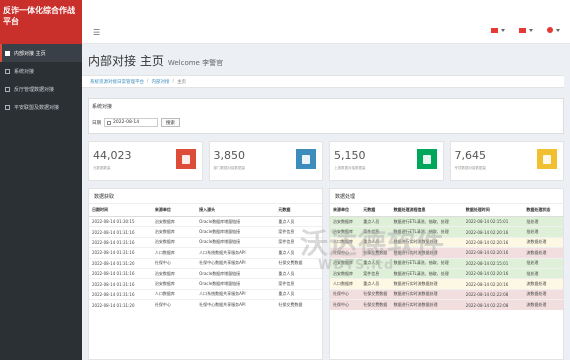 Image resolution: width=570 pixels, height=360 pixels. Describe the element at coordinates (265, 161) in the screenshot. I see `stat-card: 3,850 部门数据对接数据量` at that location.